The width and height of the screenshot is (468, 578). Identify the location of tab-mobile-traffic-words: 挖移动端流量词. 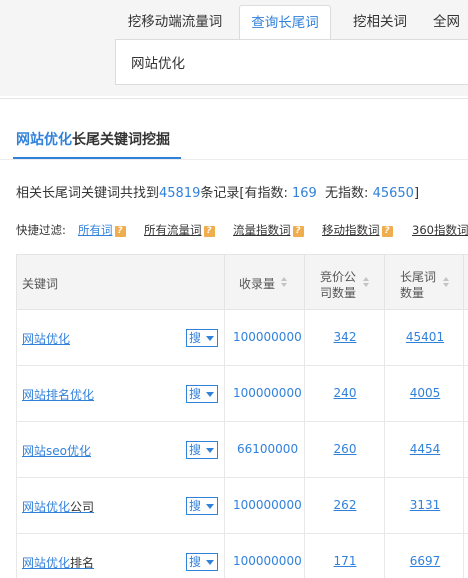
(175, 22).